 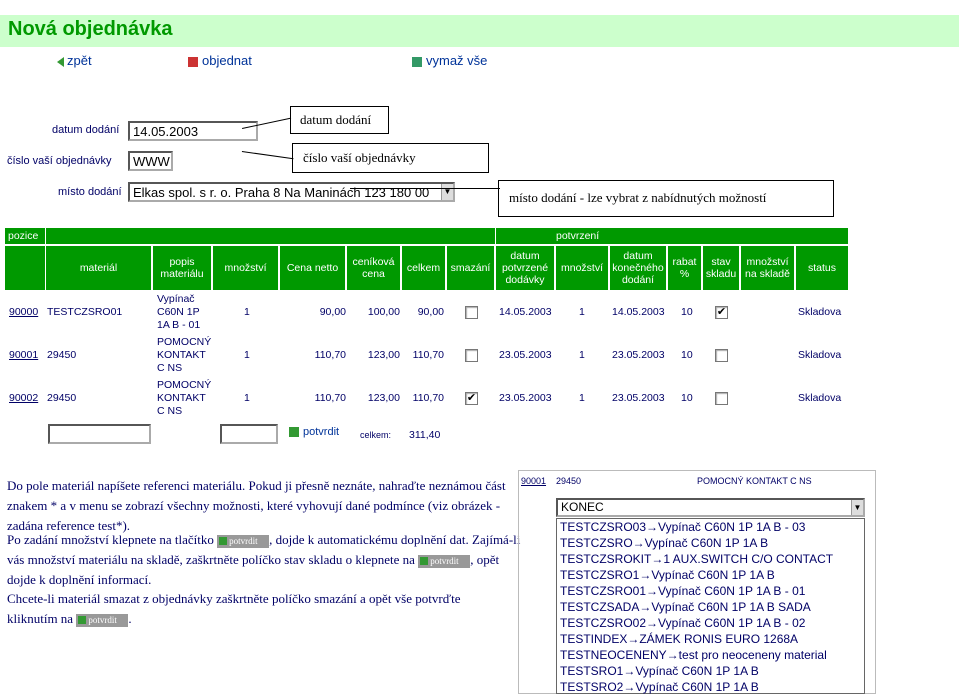 I want to click on confirm-icon, so click(x=294, y=432).